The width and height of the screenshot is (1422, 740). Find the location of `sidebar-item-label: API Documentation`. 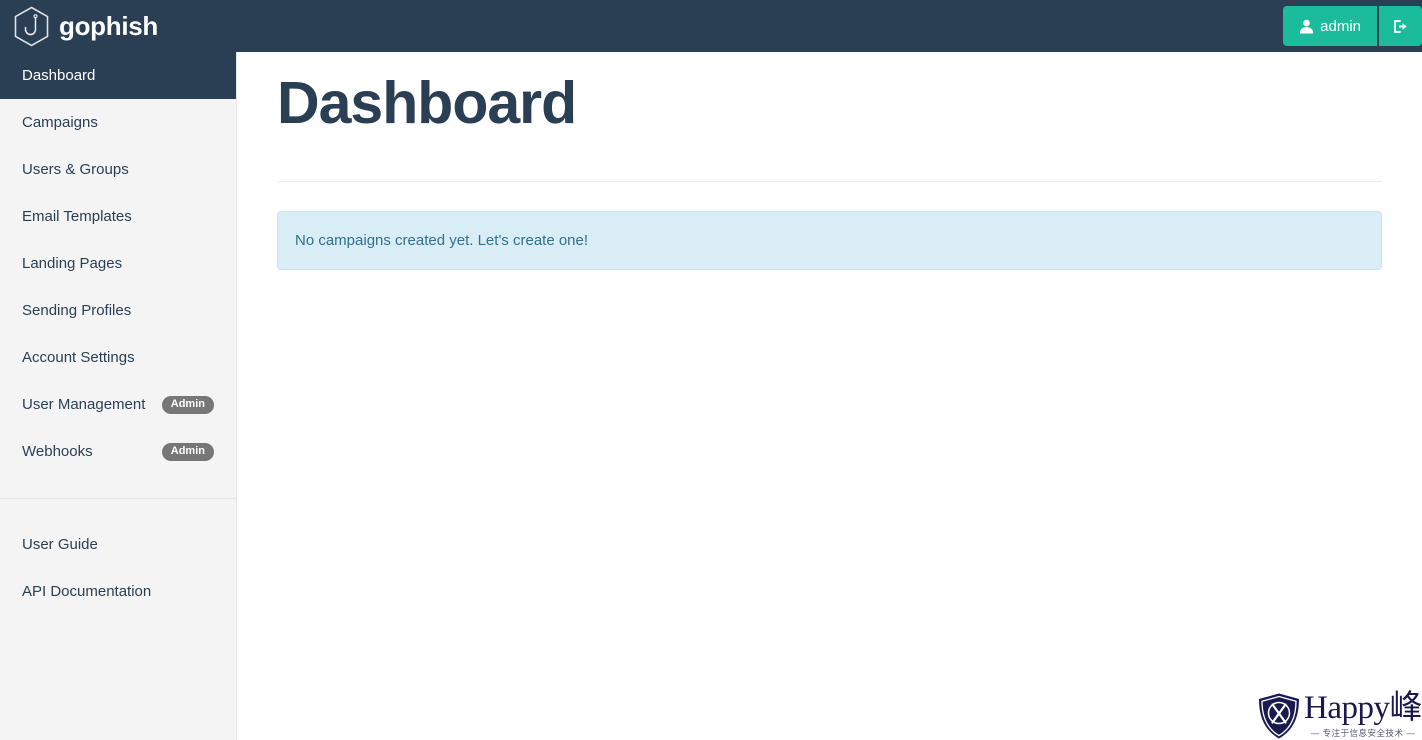

sidebar-item-label: API Documentation is located at coordinates (87, 591).